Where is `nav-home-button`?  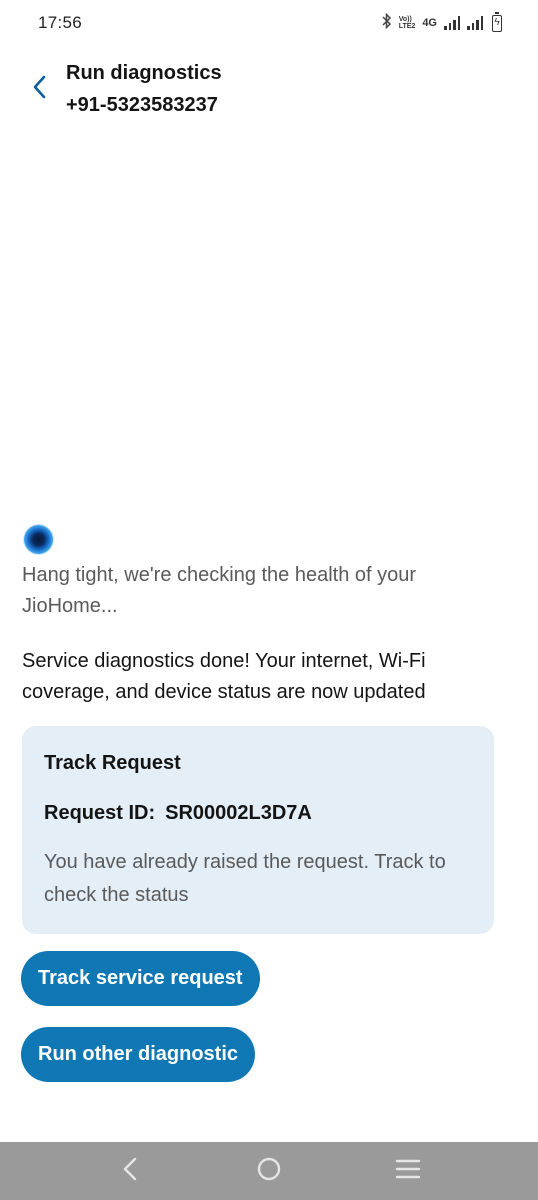 nav-home-button is located at coordinates (269, 1171).